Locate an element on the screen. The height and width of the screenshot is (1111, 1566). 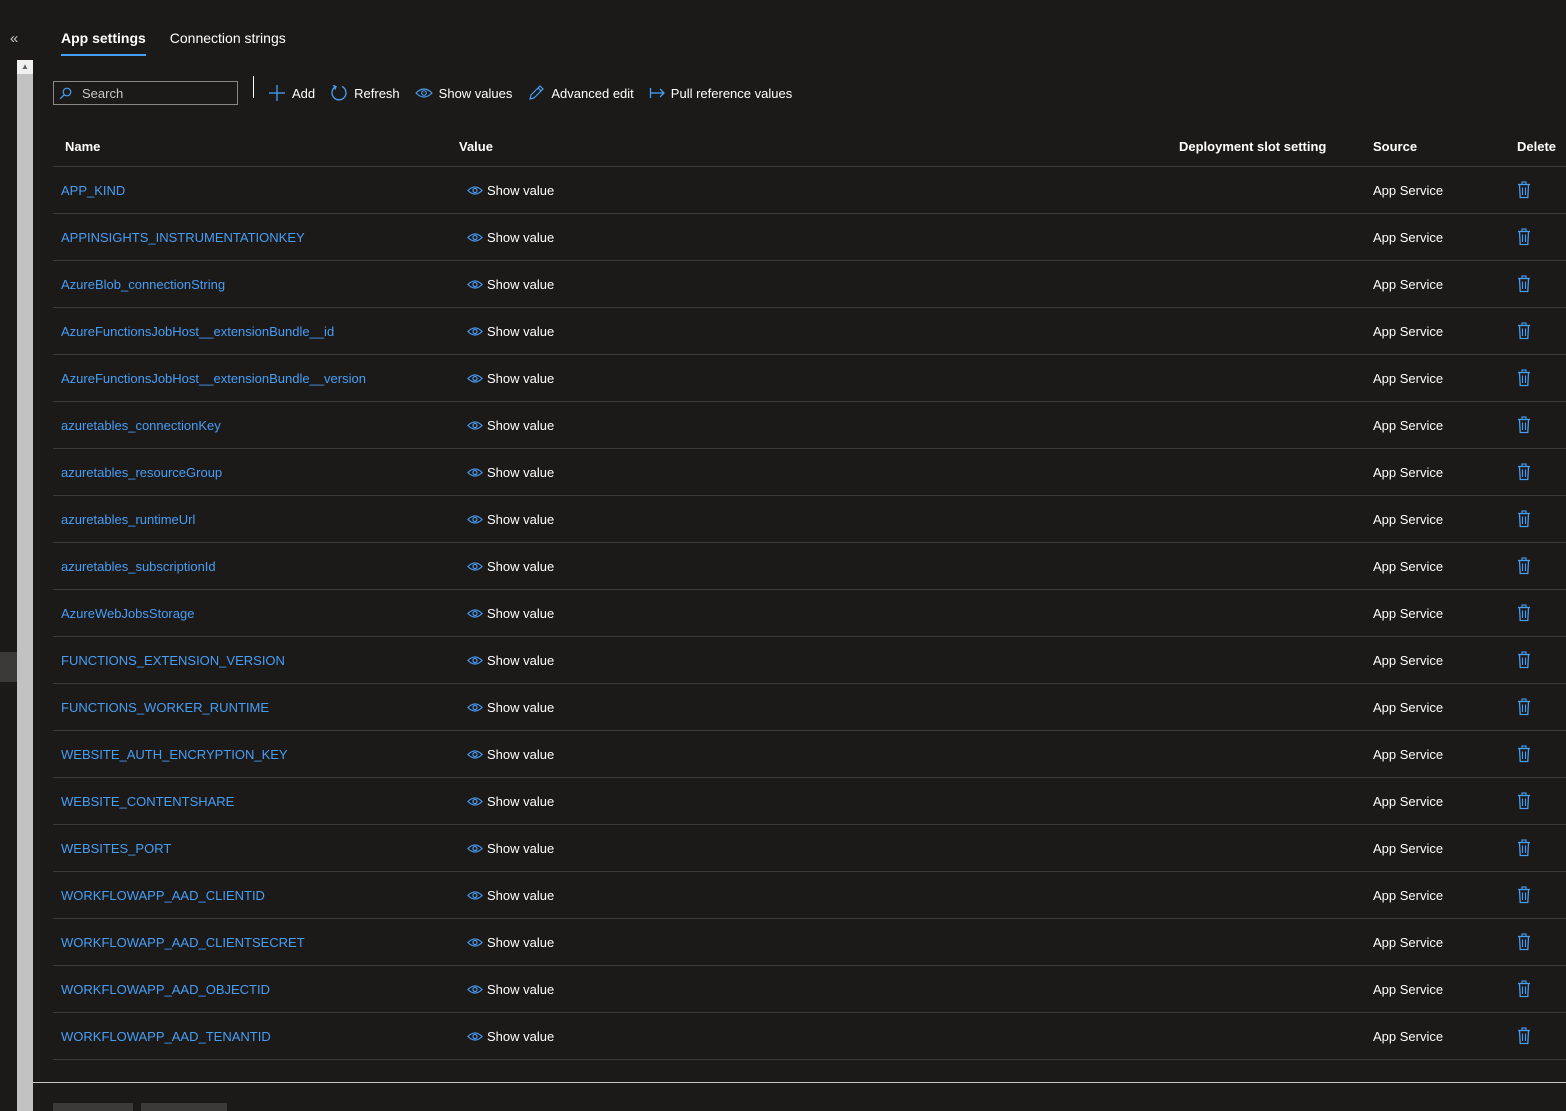
show-values-label: Show values is located at coordinates (475, 93).